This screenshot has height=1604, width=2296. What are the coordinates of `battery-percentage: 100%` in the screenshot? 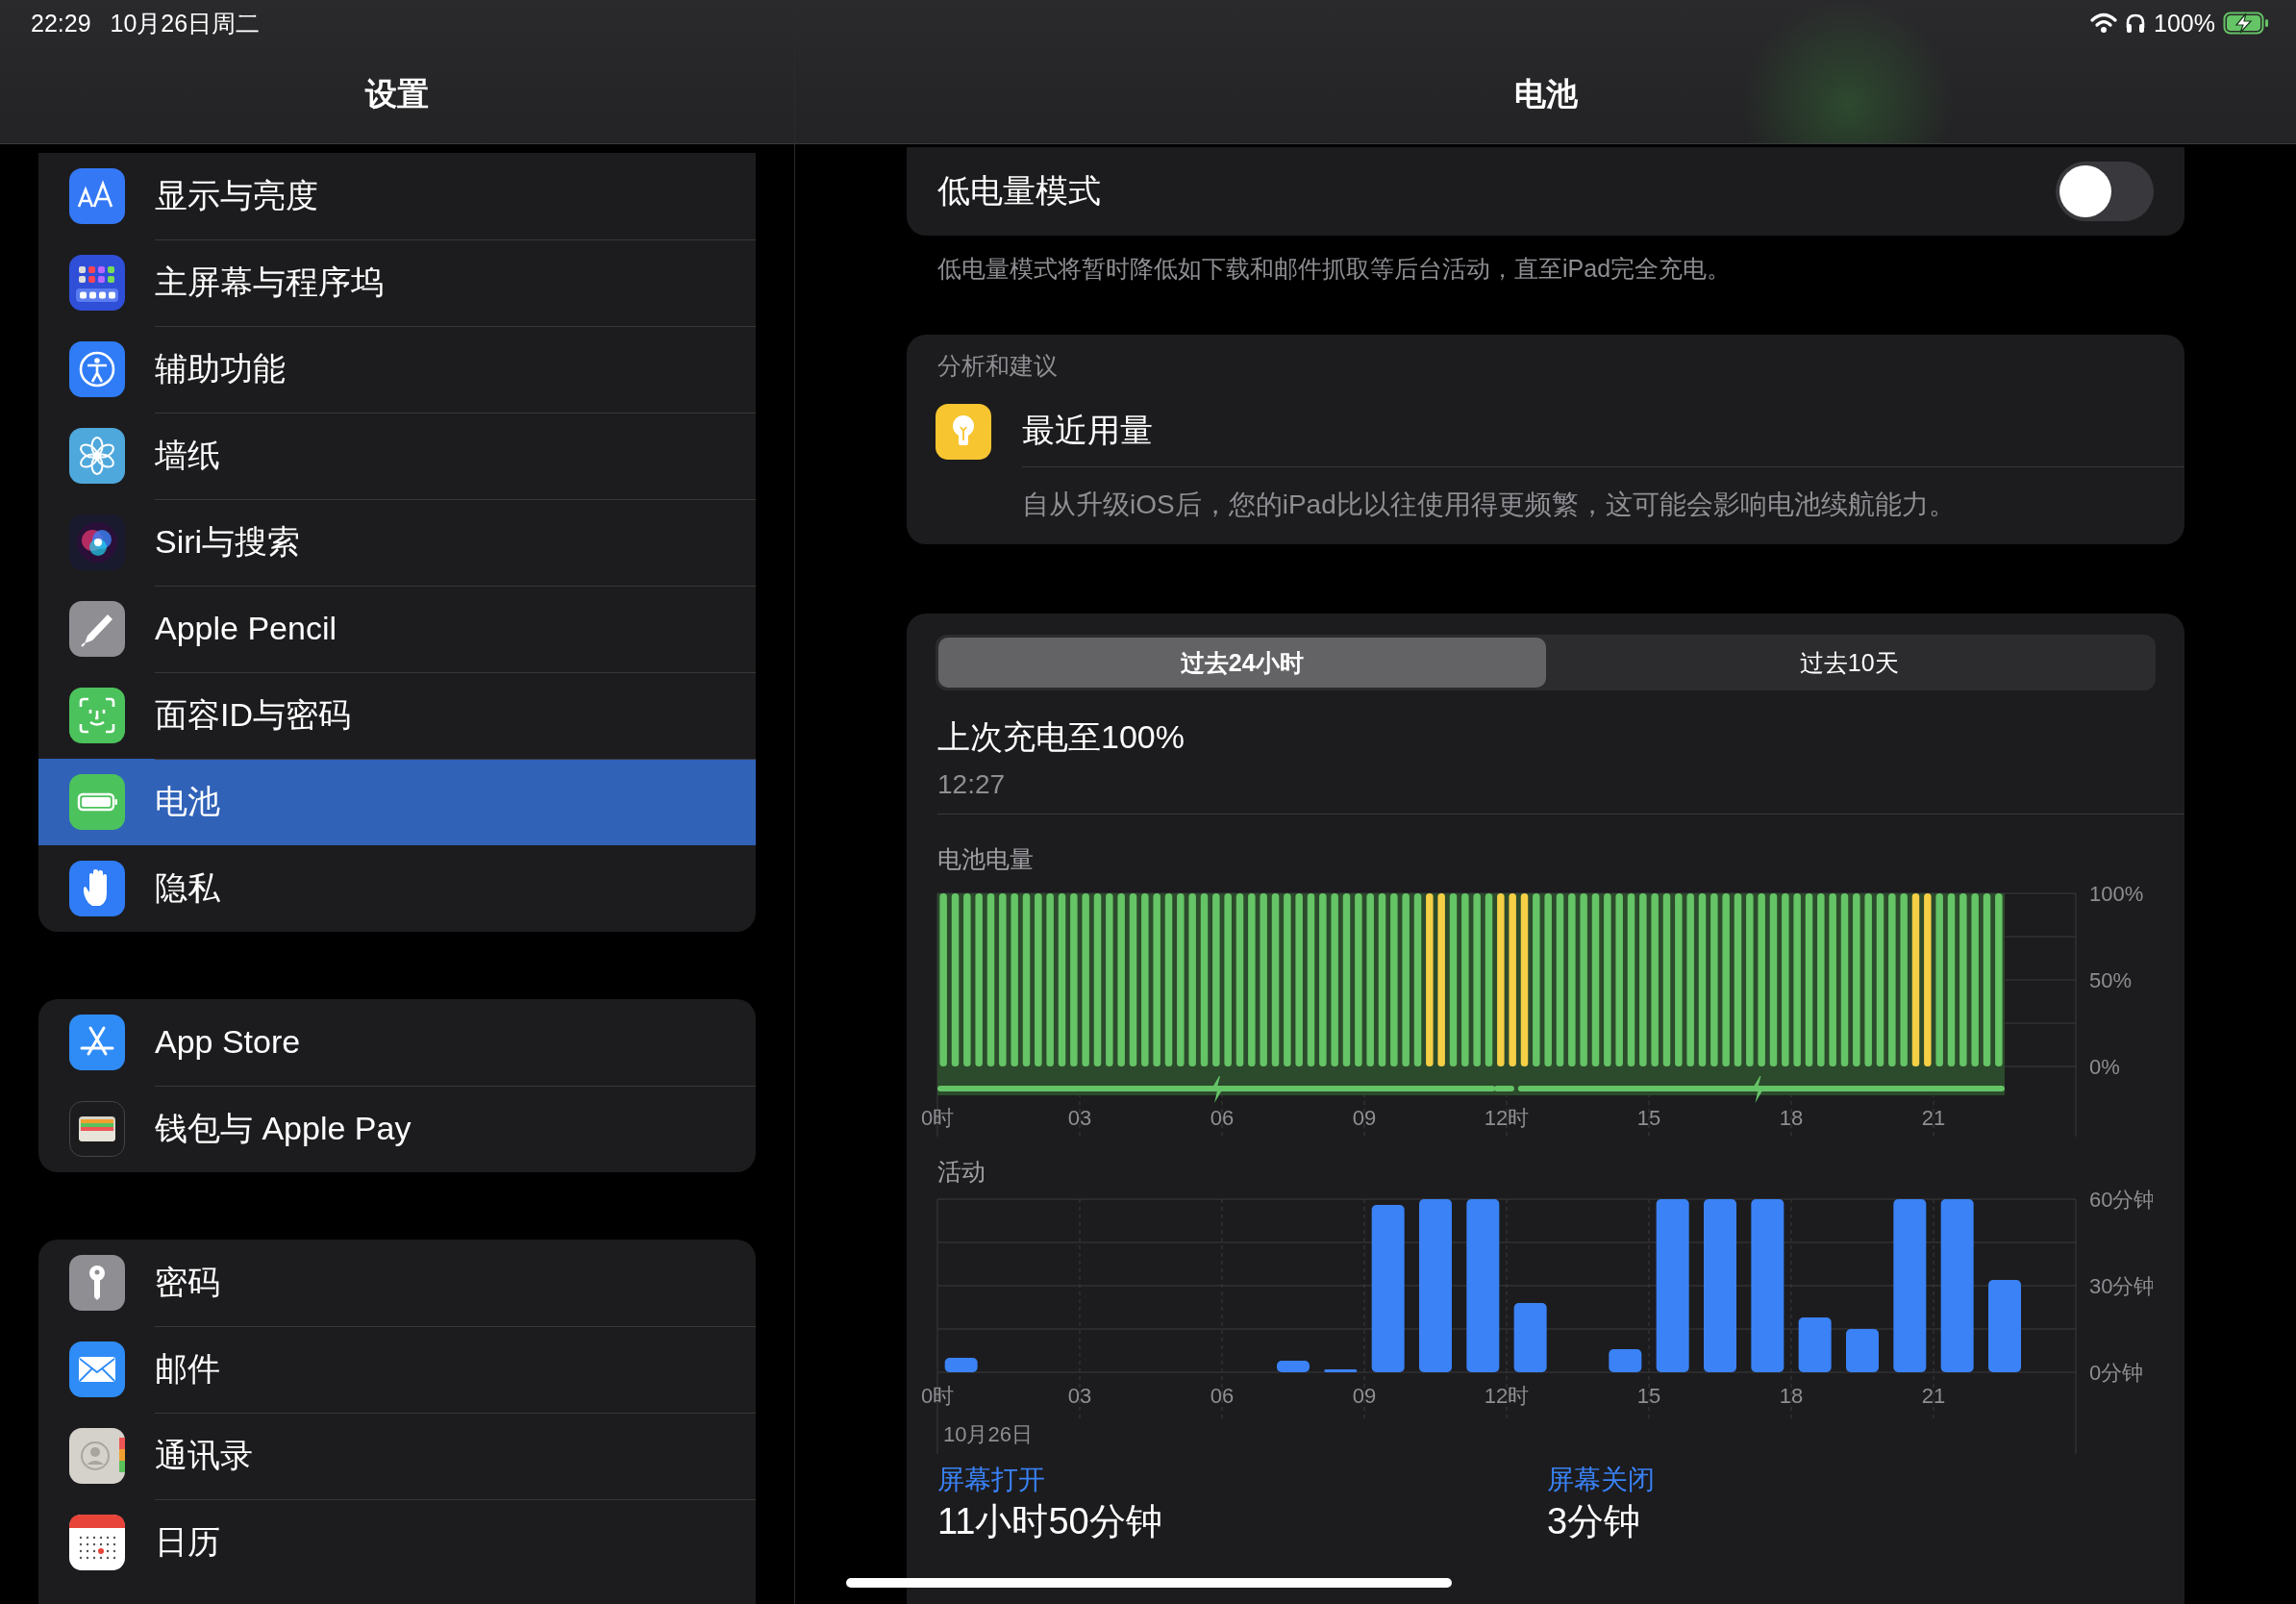 It's located at (2184, 23).